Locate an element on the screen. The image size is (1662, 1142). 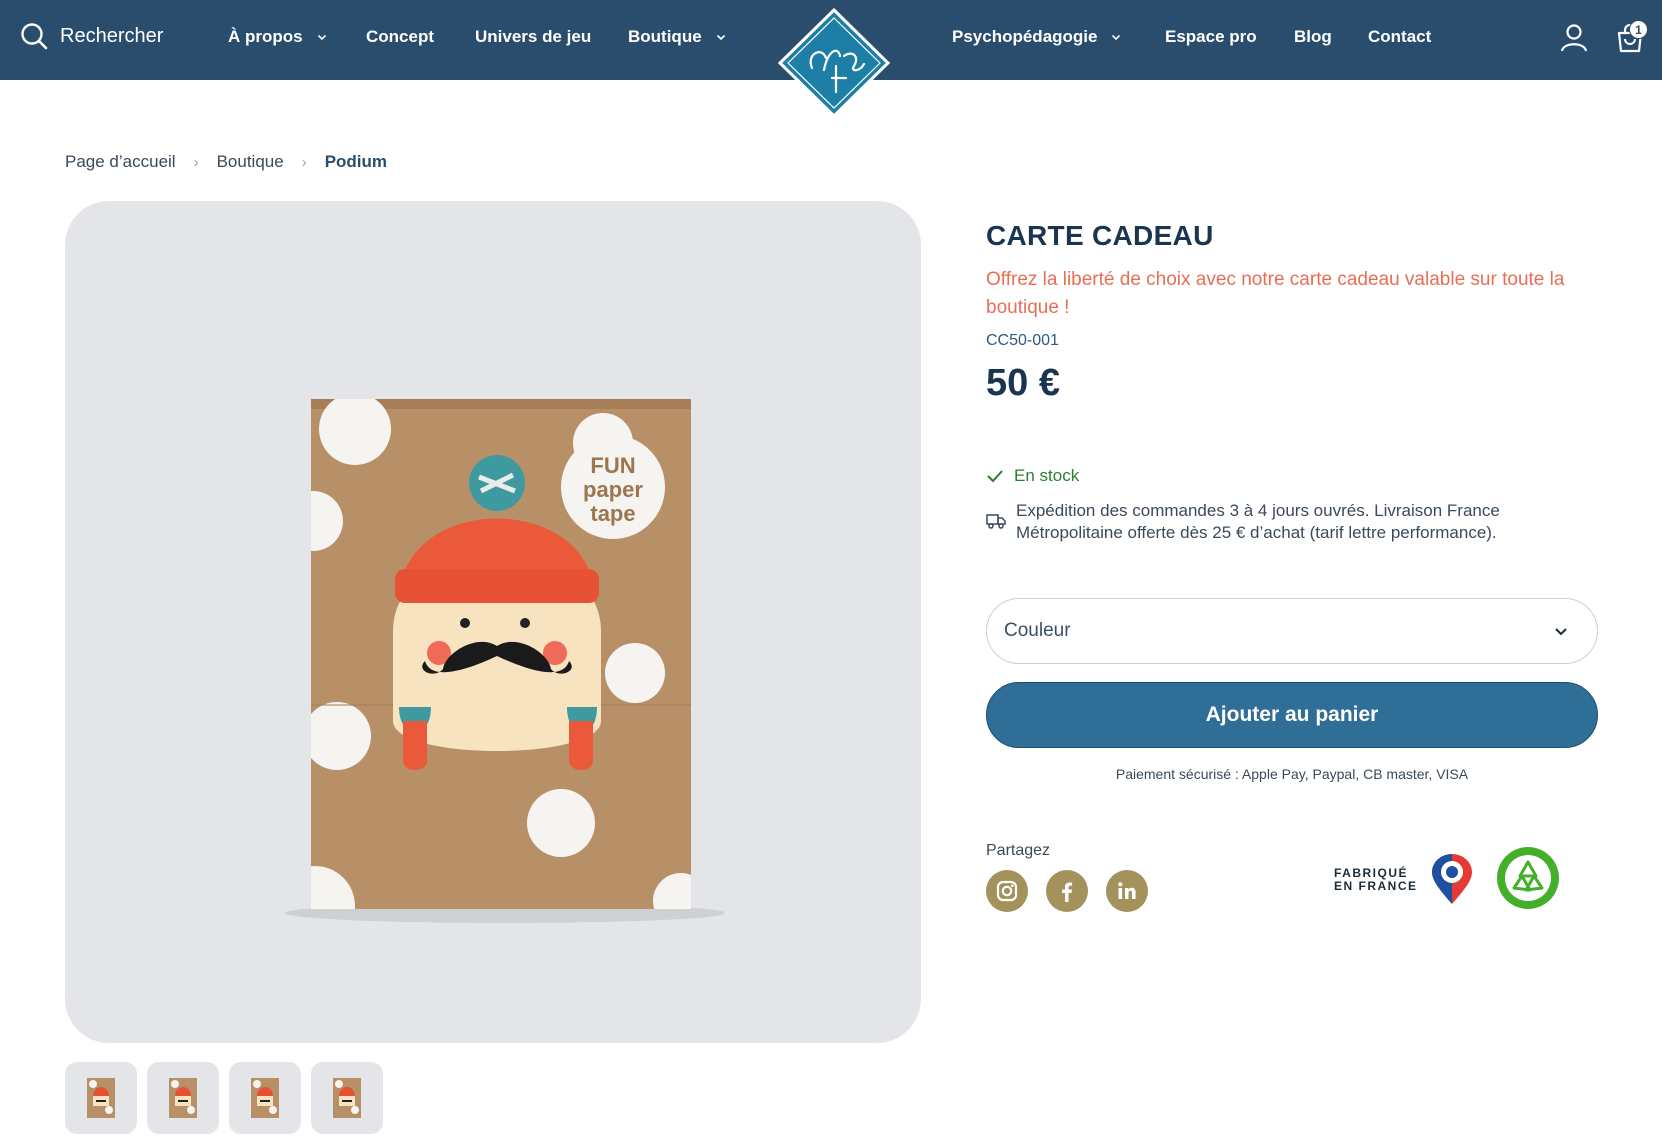
made-in-france-badge: FABRIQUÉ EN FRANCE is located at coordinates (1406, 880).